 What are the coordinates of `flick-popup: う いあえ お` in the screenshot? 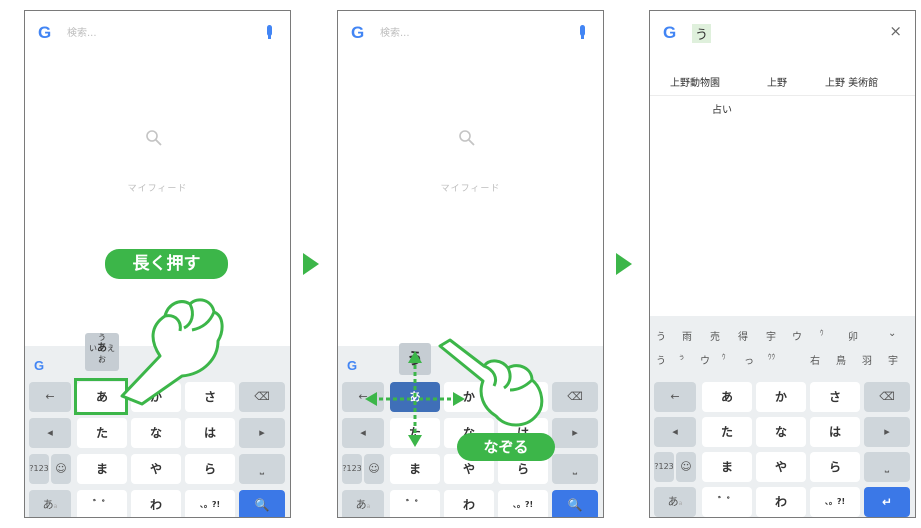 It's located at (102, 352).